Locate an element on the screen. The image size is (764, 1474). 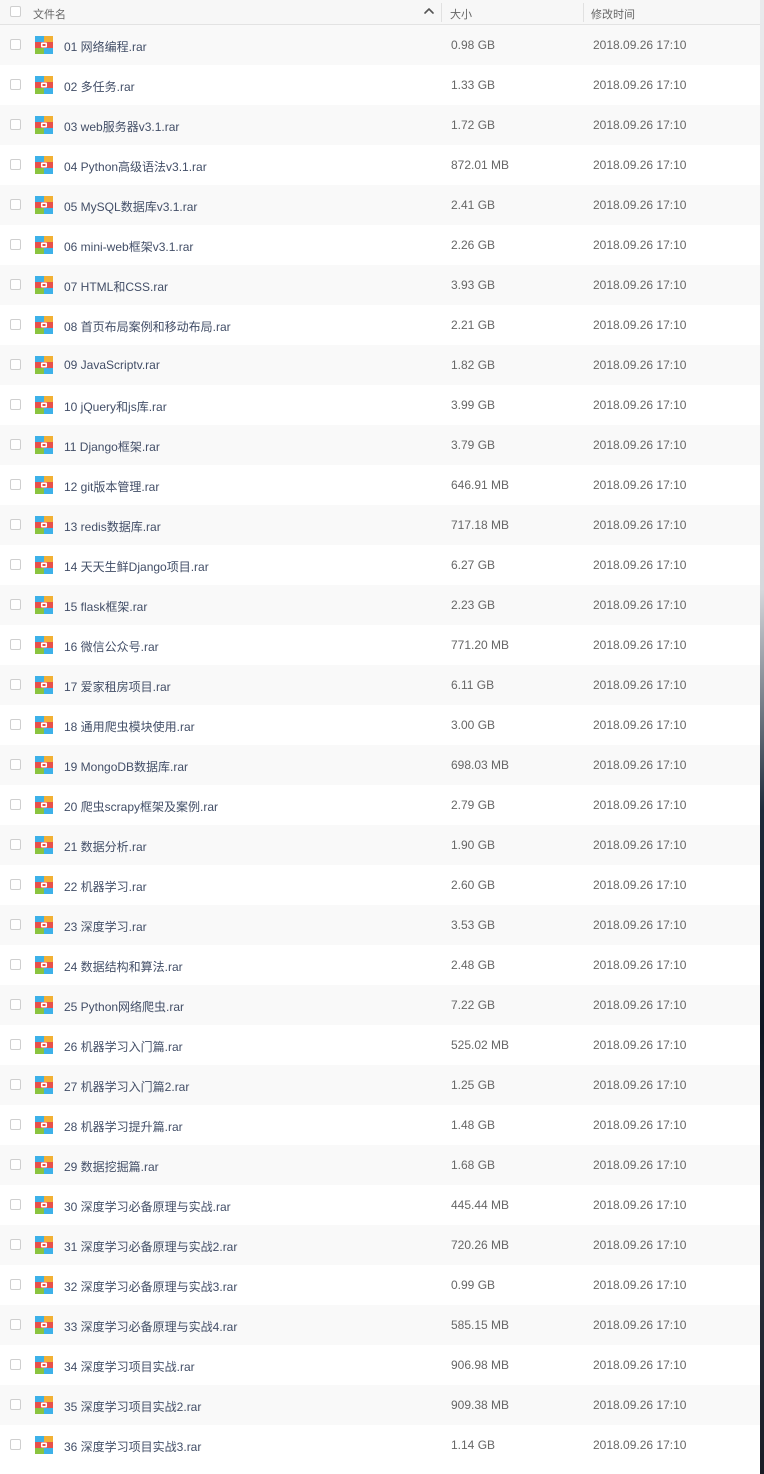
select-all-checkbox is located at coordinates (15, 11).